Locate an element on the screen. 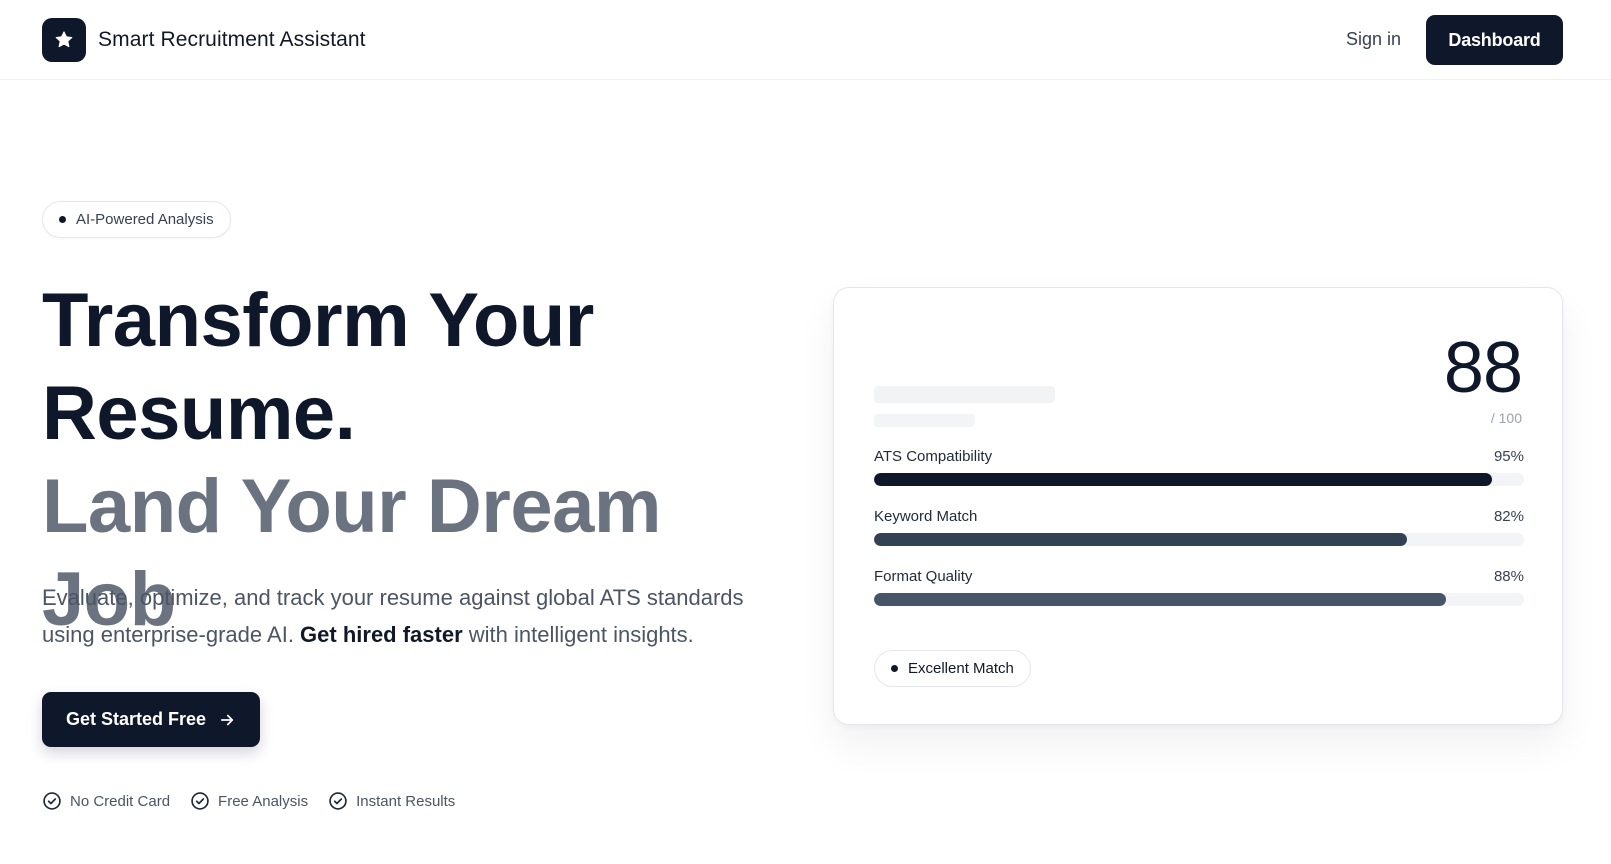 This screenshot has height=864, width=1611. perk-item: Instant Results is located at coordinates (391, 801).